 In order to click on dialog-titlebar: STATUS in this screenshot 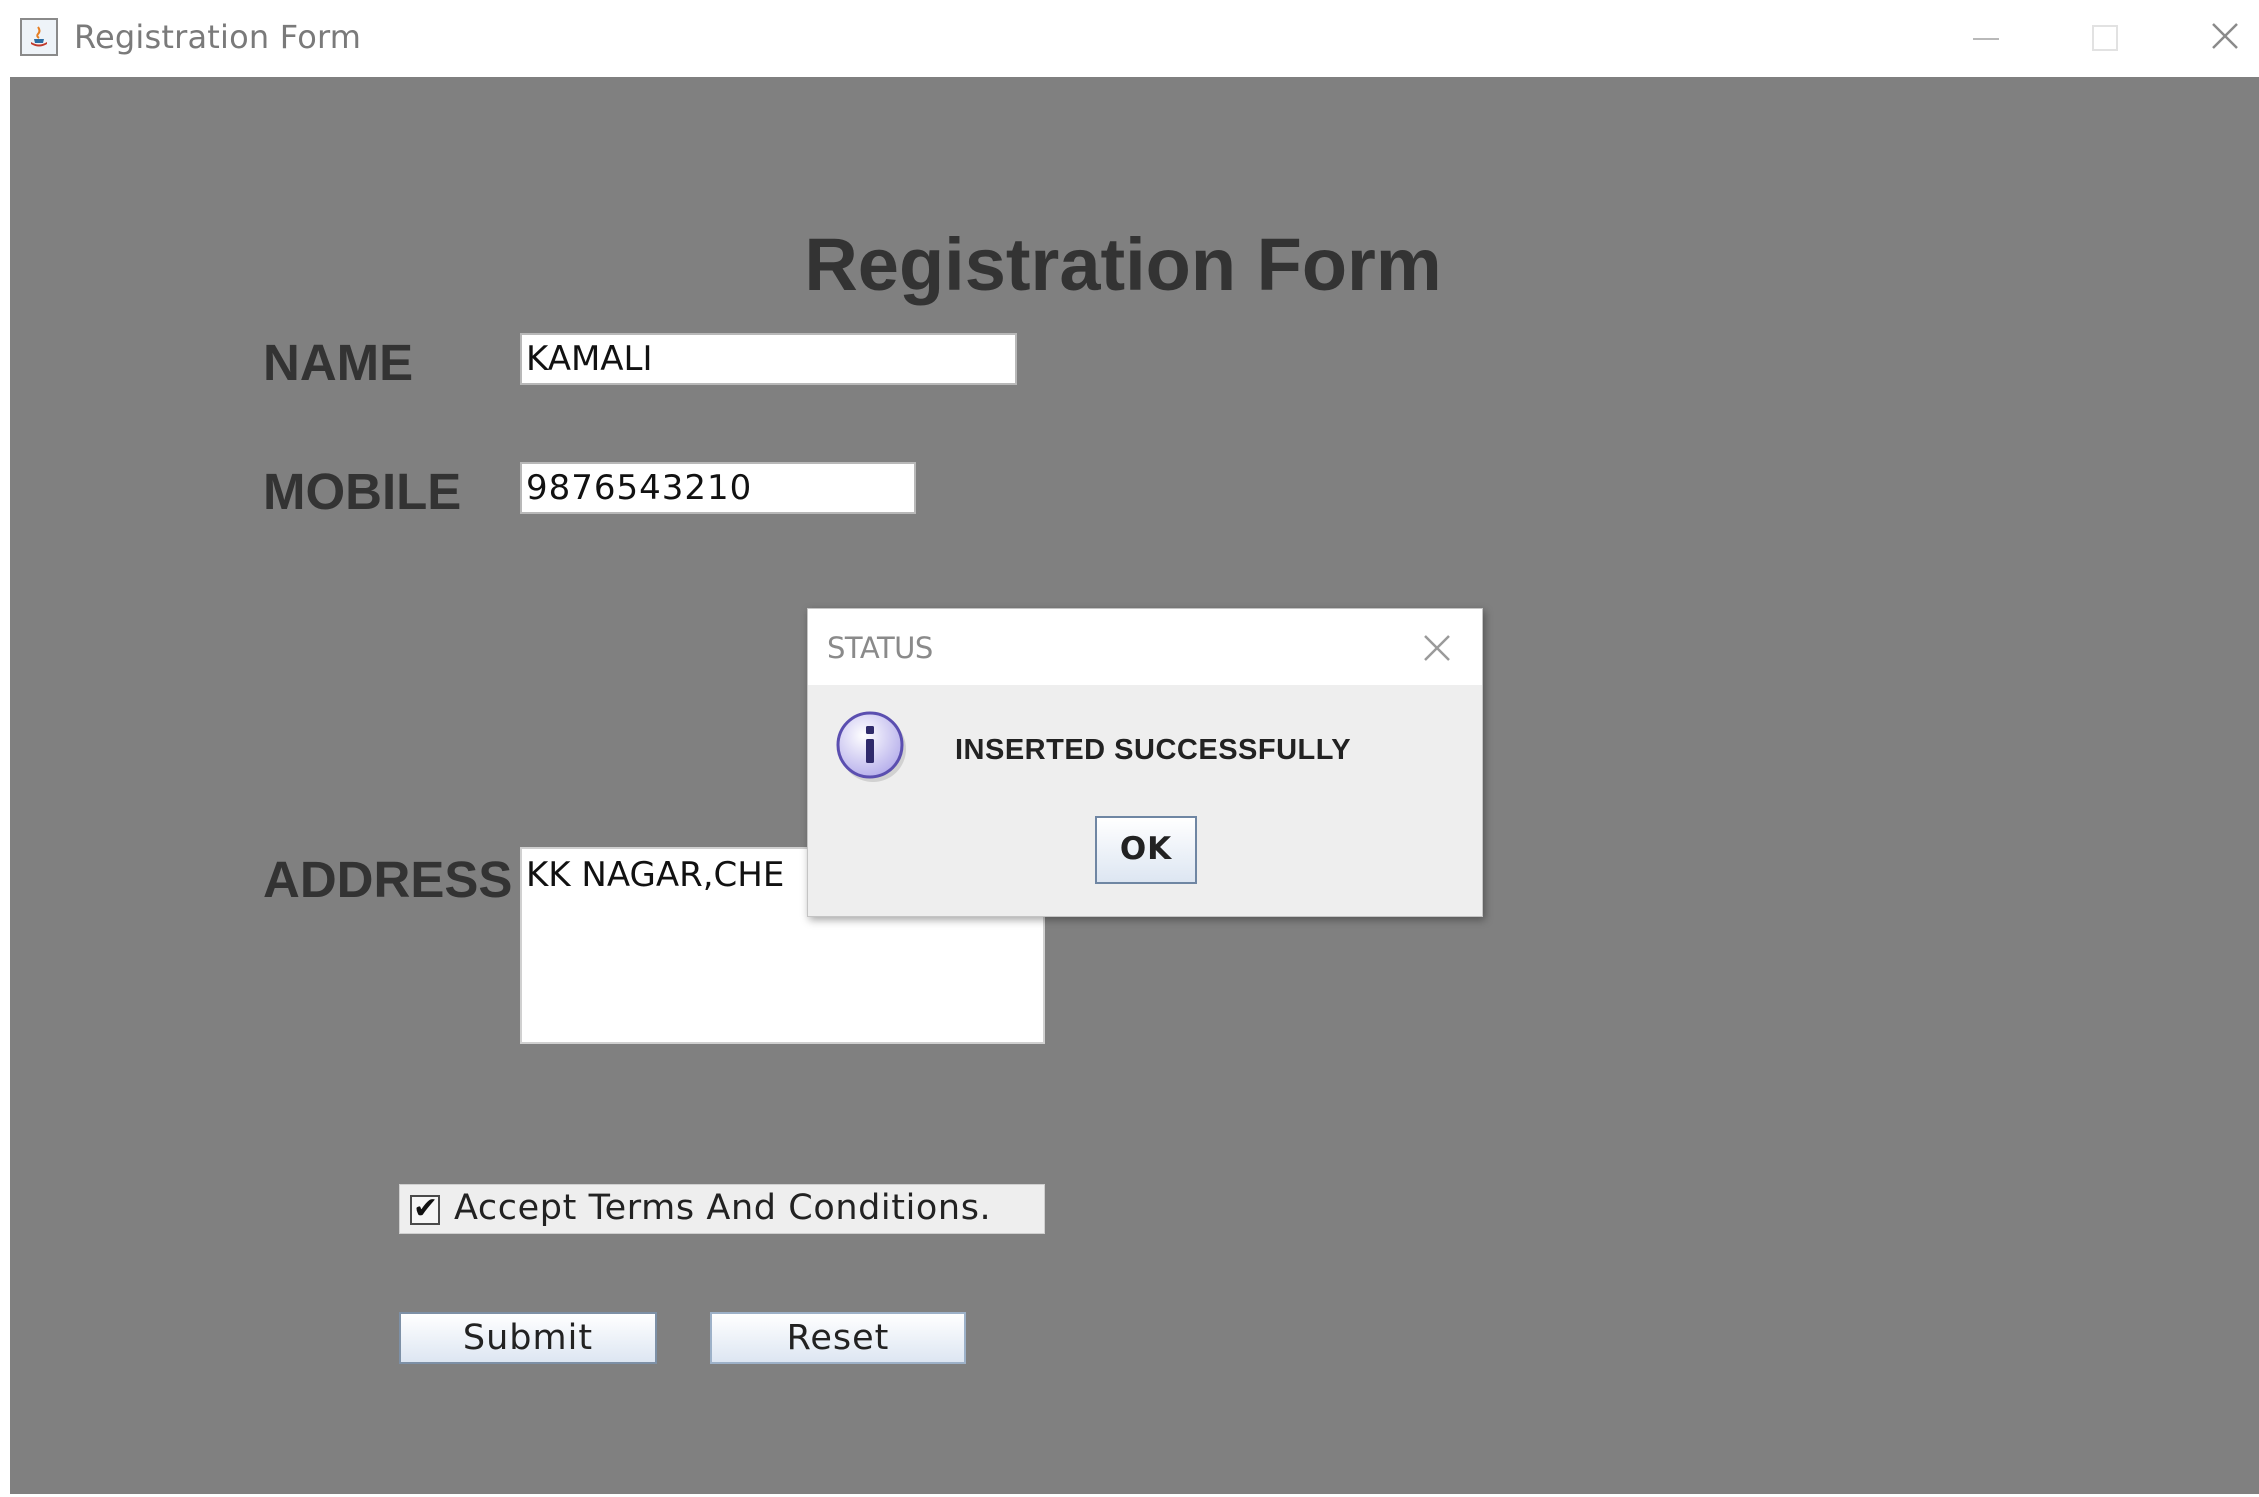, I will do `click(1145, 647)`.